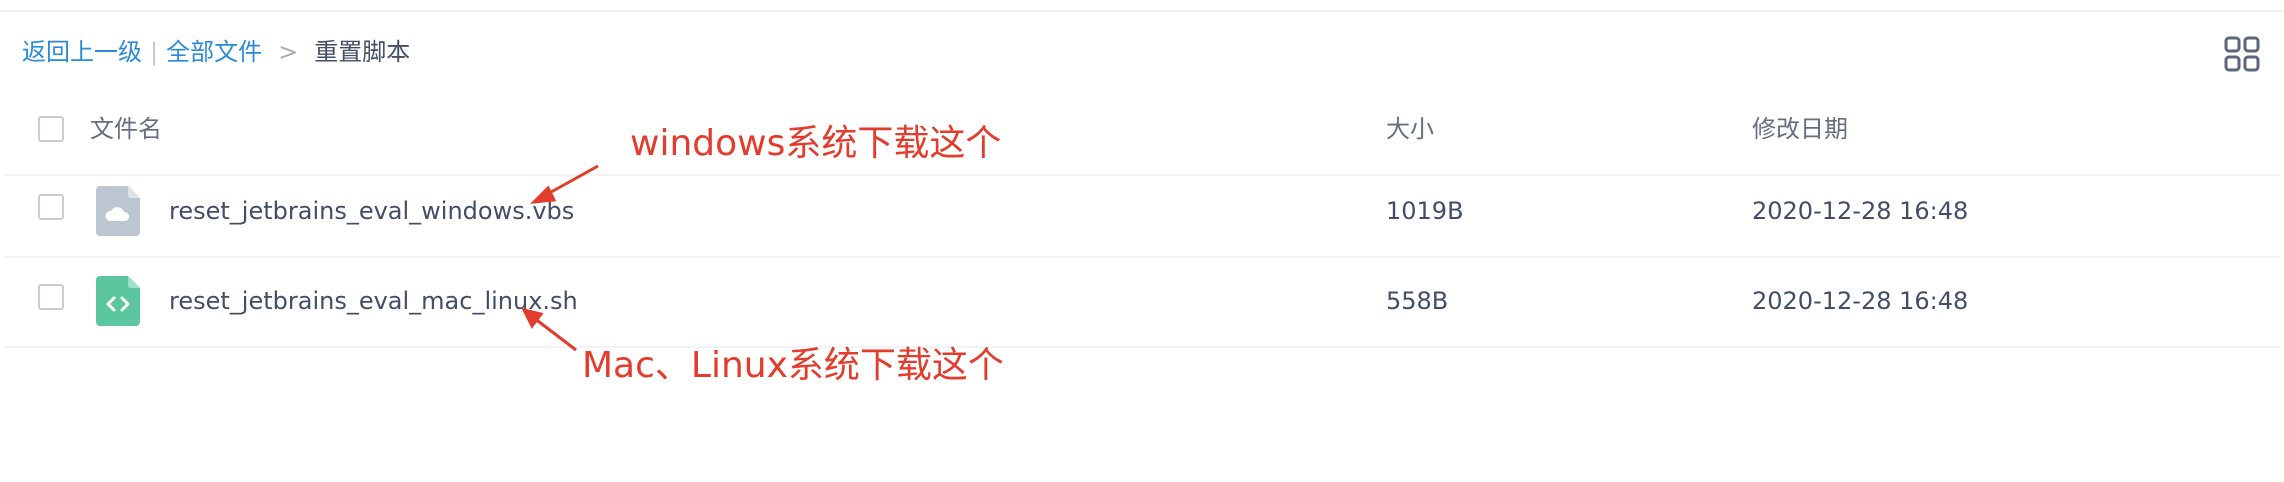 The width and height of the screenshot is (2284, 482). What do you see at coordinates (1410, 129) in the screenshot?
I see `header-size: 大小` at bounding box center [1410, 129].